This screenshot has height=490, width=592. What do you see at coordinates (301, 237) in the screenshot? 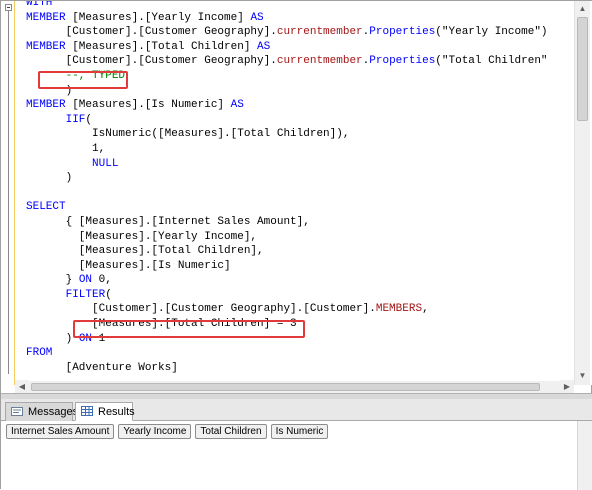
I see `code-line: [Measures].[Yearly Income],` at bounding box center [301, 237].